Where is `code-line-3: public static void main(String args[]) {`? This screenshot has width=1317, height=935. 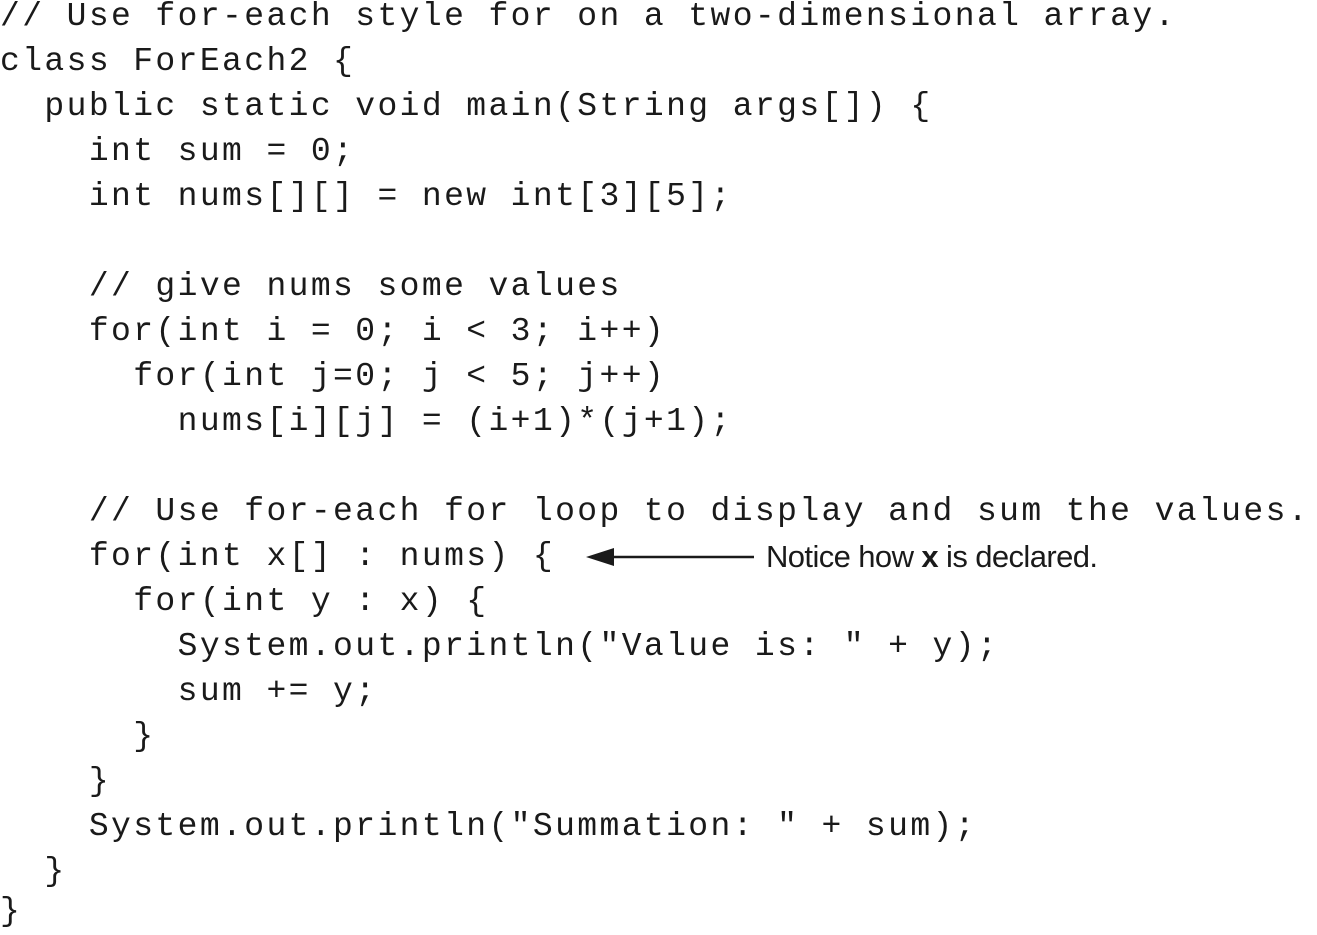
code-line-3: public static void main(String args[]) { is located at coordinates (466, 106).